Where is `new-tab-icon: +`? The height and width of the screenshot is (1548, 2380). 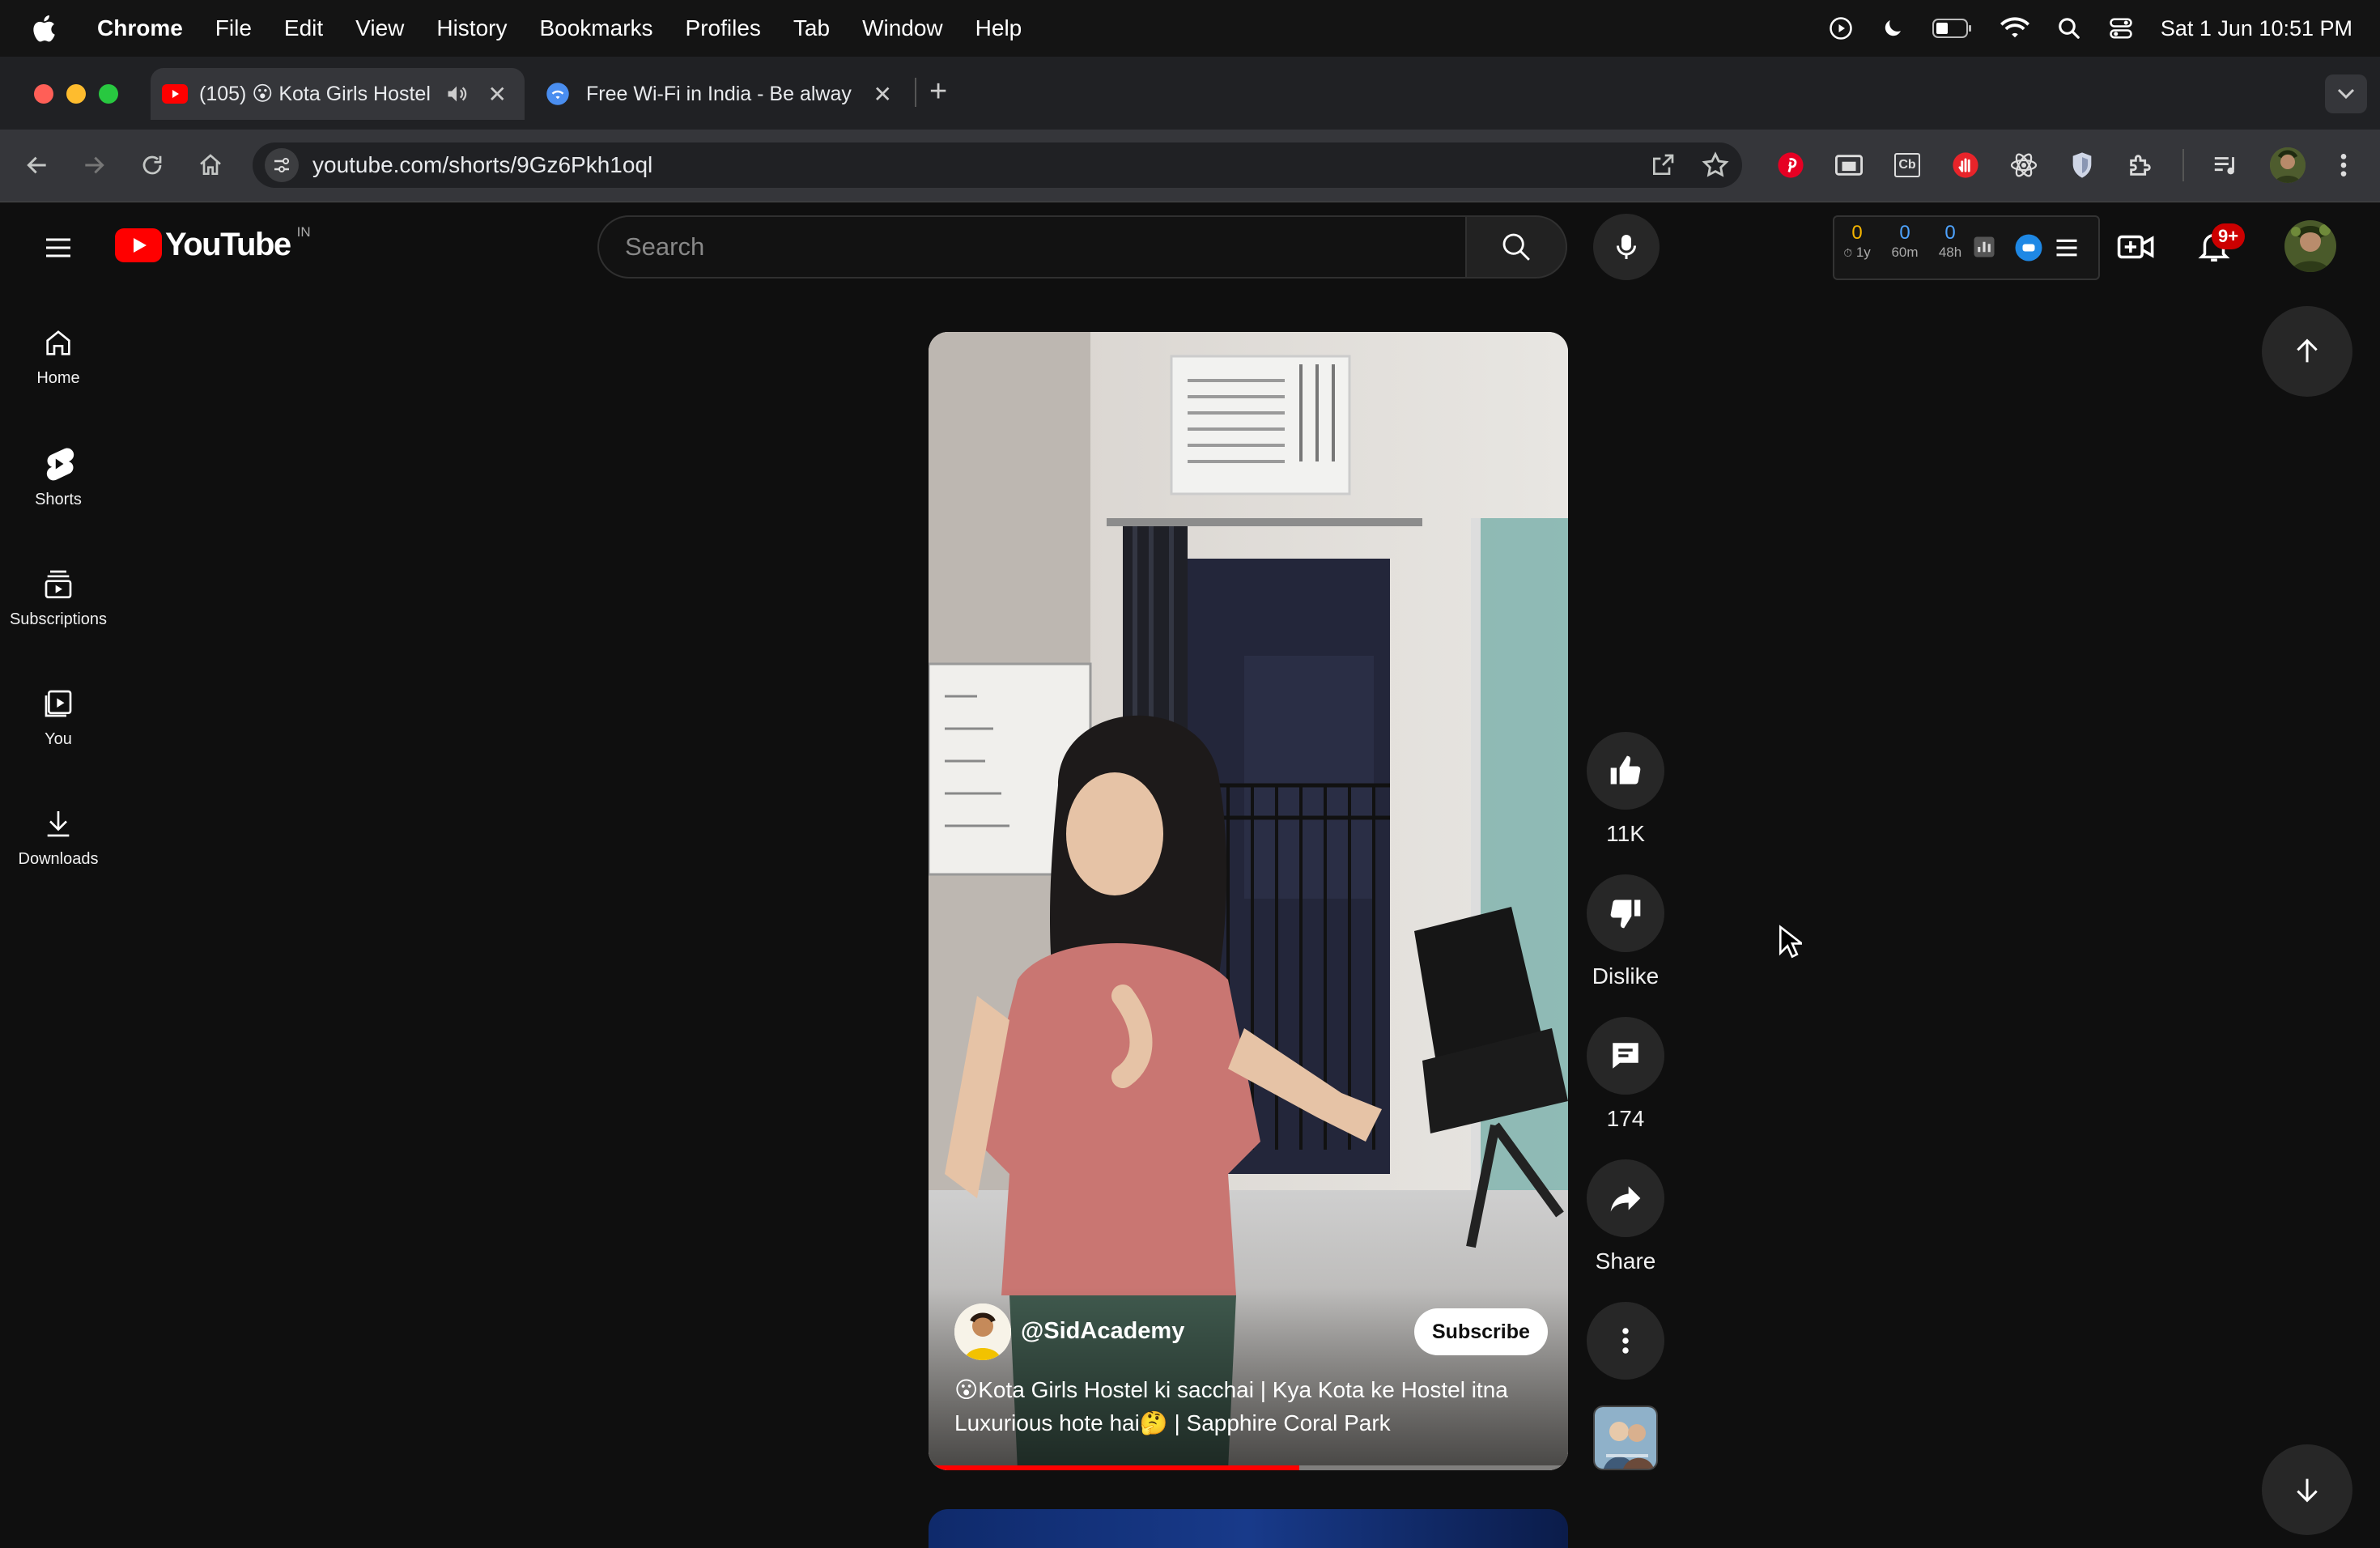
new-tab-icon: + is located at coordinates (938, 92).